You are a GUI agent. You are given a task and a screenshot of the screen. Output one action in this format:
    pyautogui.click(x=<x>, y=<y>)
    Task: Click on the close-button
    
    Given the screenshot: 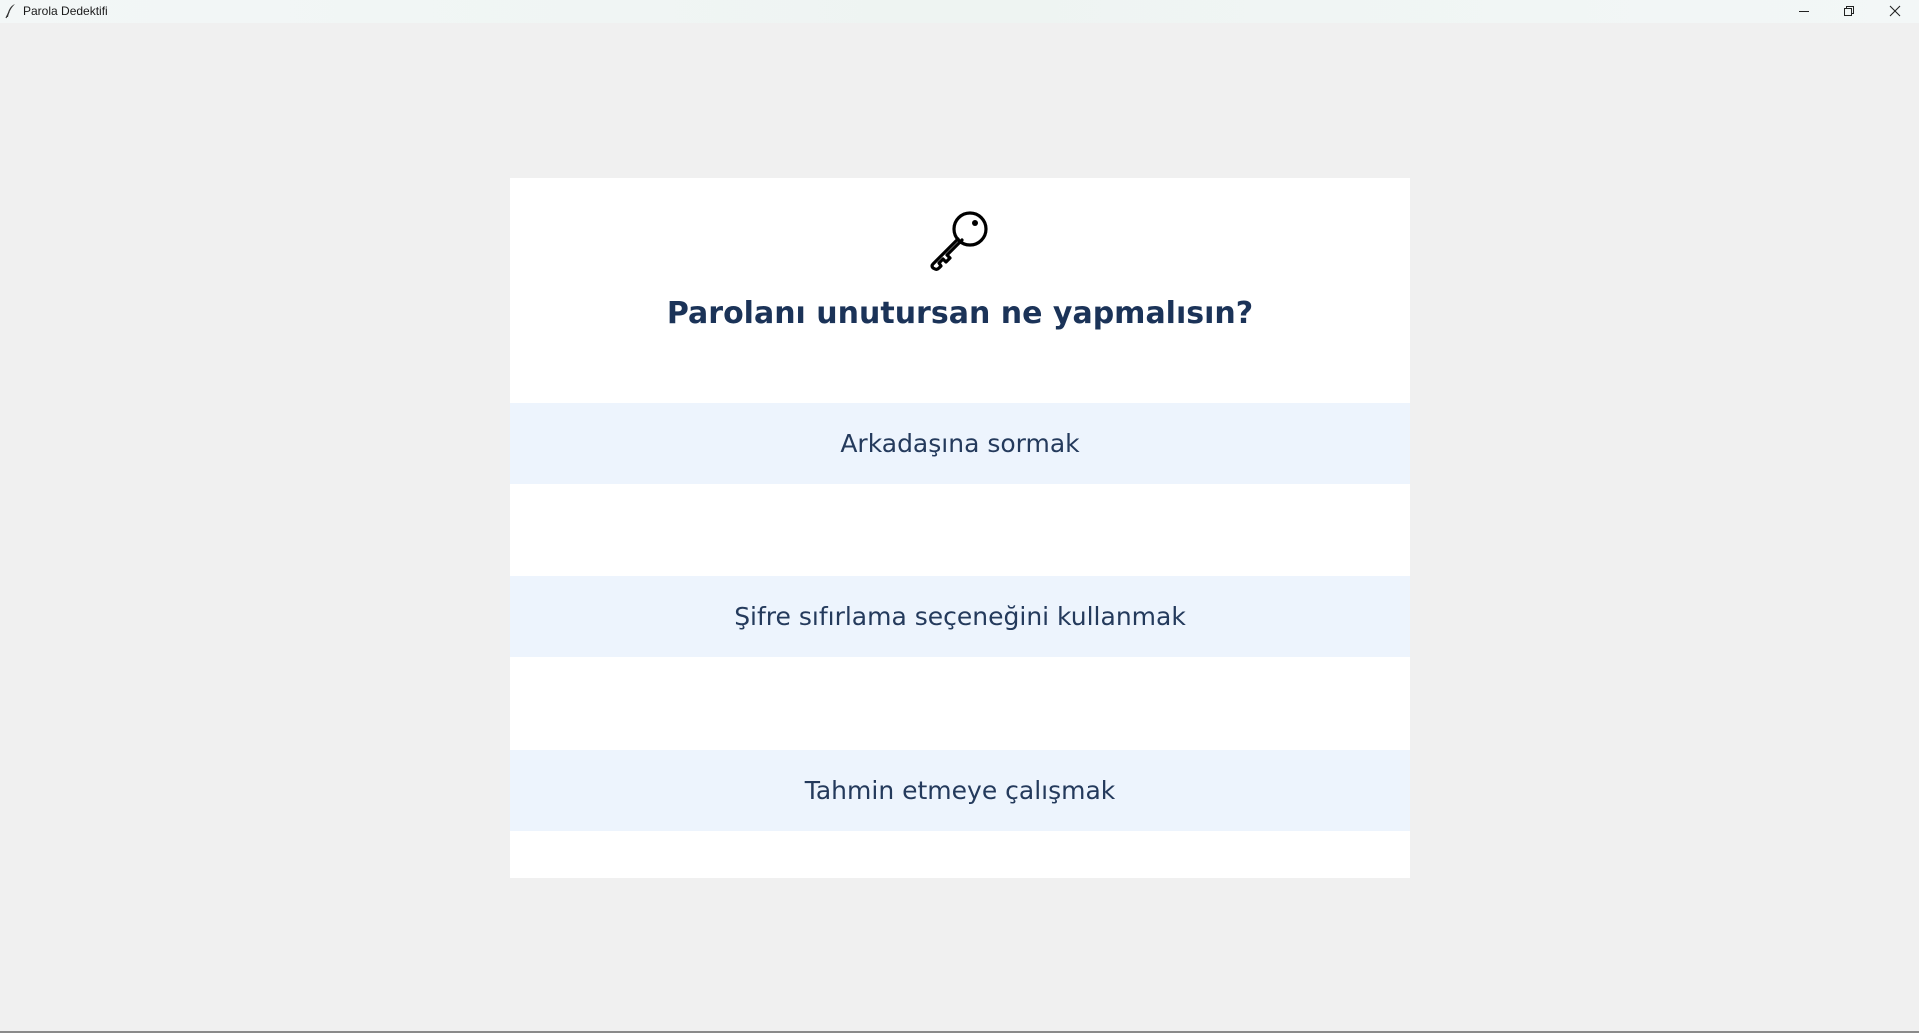 What is the action you would take?
    pyautogui.click(x=1895, y=11)
    